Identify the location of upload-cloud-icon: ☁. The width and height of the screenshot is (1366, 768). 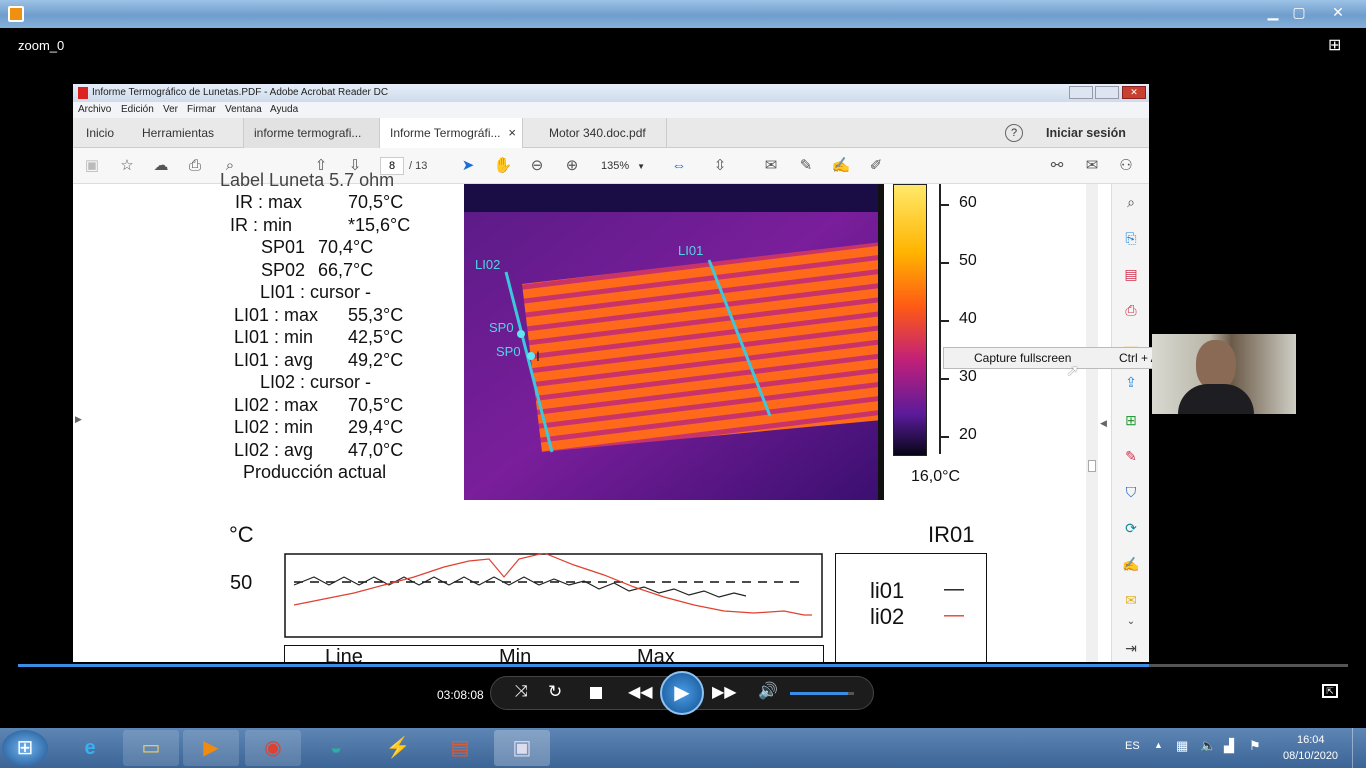
(161, 166).